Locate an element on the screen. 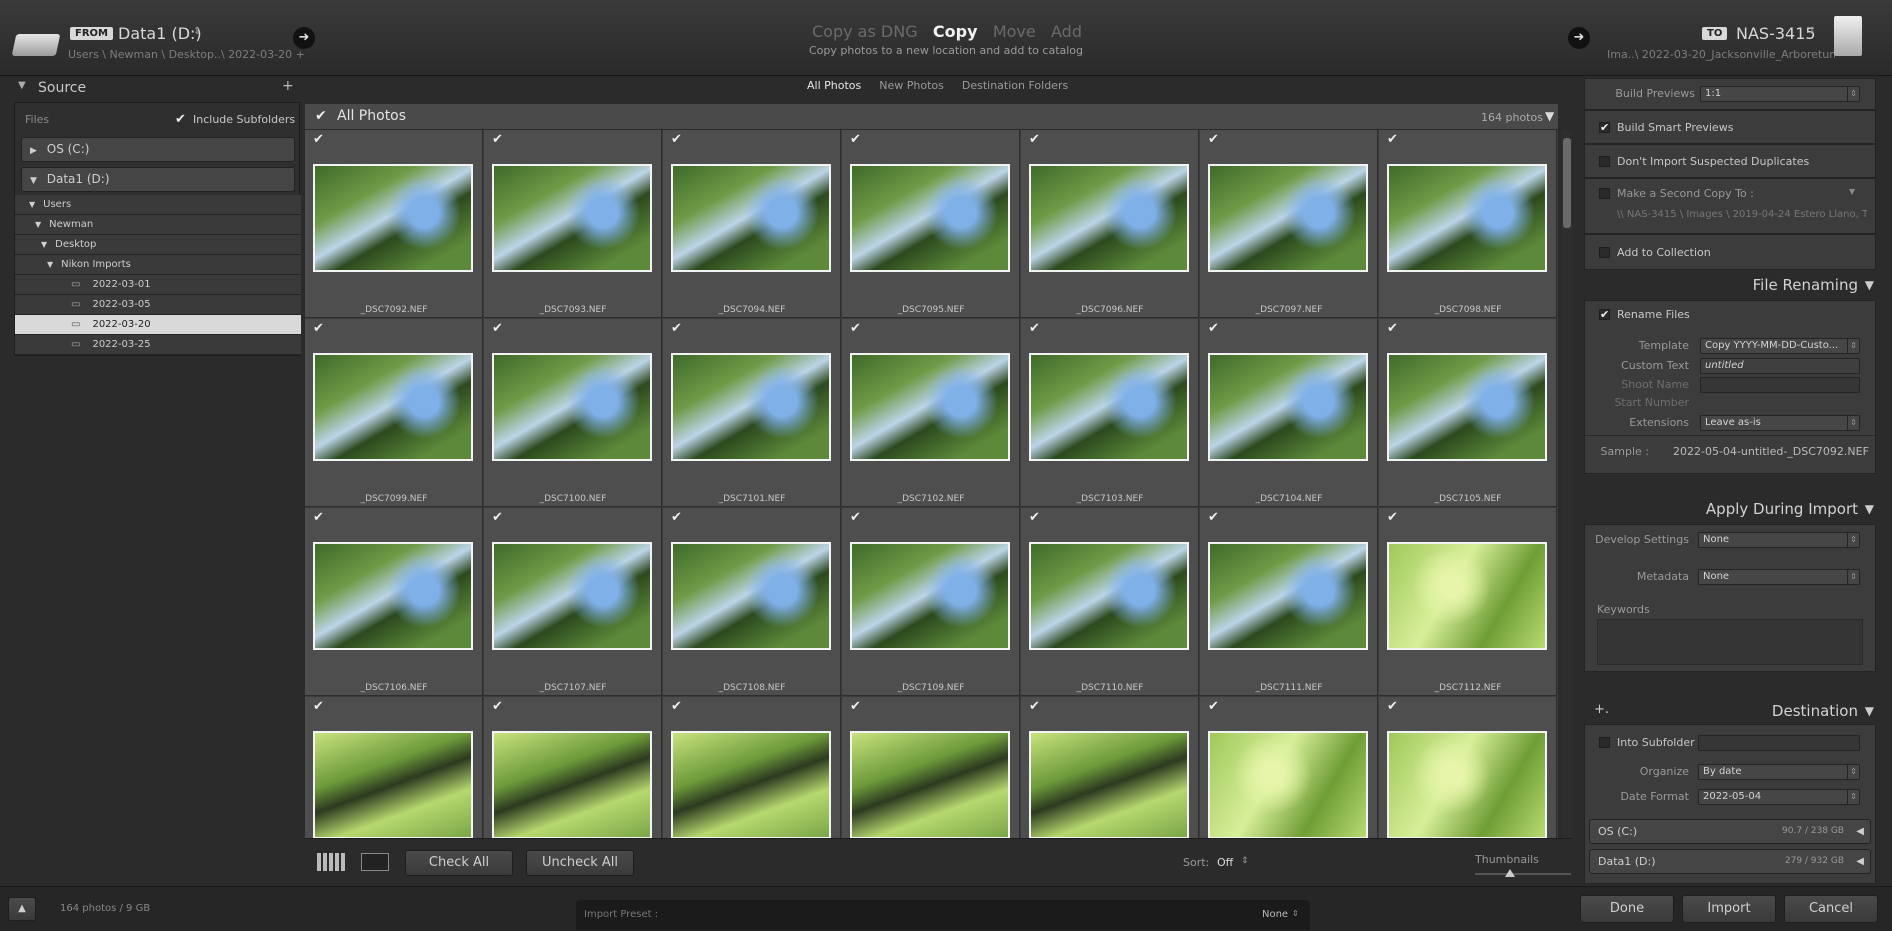 This screenshot has width=1892, height=931. tree-item-nikon-imports: ▼ Nikon Imports is located at coordinates (158, 265).